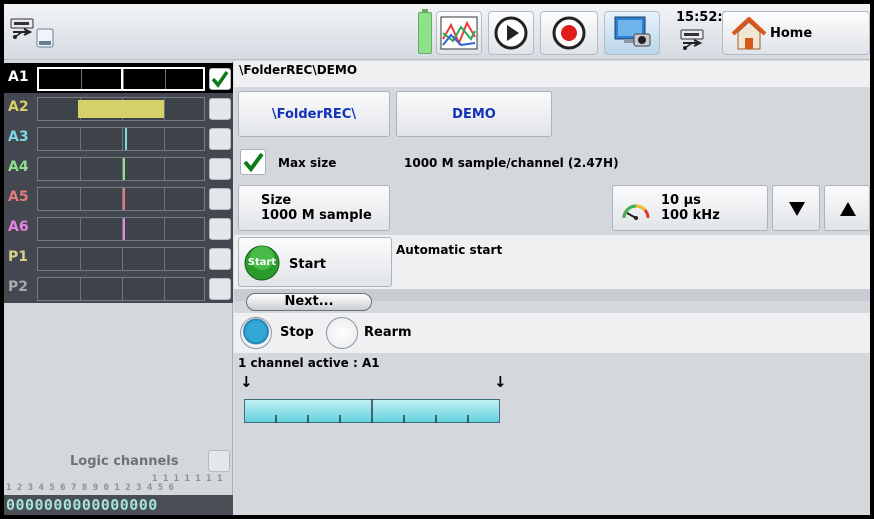 This screenshot has width=874, height=519. Describe the element at coordinates (474, 114) in the screenshot. I see `filename-button: DEMO` at that location.